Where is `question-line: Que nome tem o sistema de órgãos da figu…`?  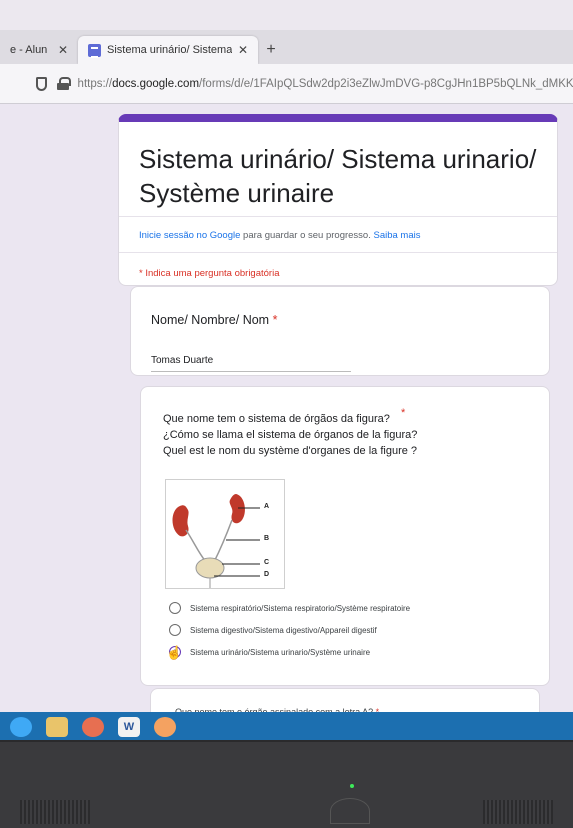
question-line: Que nome tem o sistema de órgãos da figu… is located at coordinates (276, 419).